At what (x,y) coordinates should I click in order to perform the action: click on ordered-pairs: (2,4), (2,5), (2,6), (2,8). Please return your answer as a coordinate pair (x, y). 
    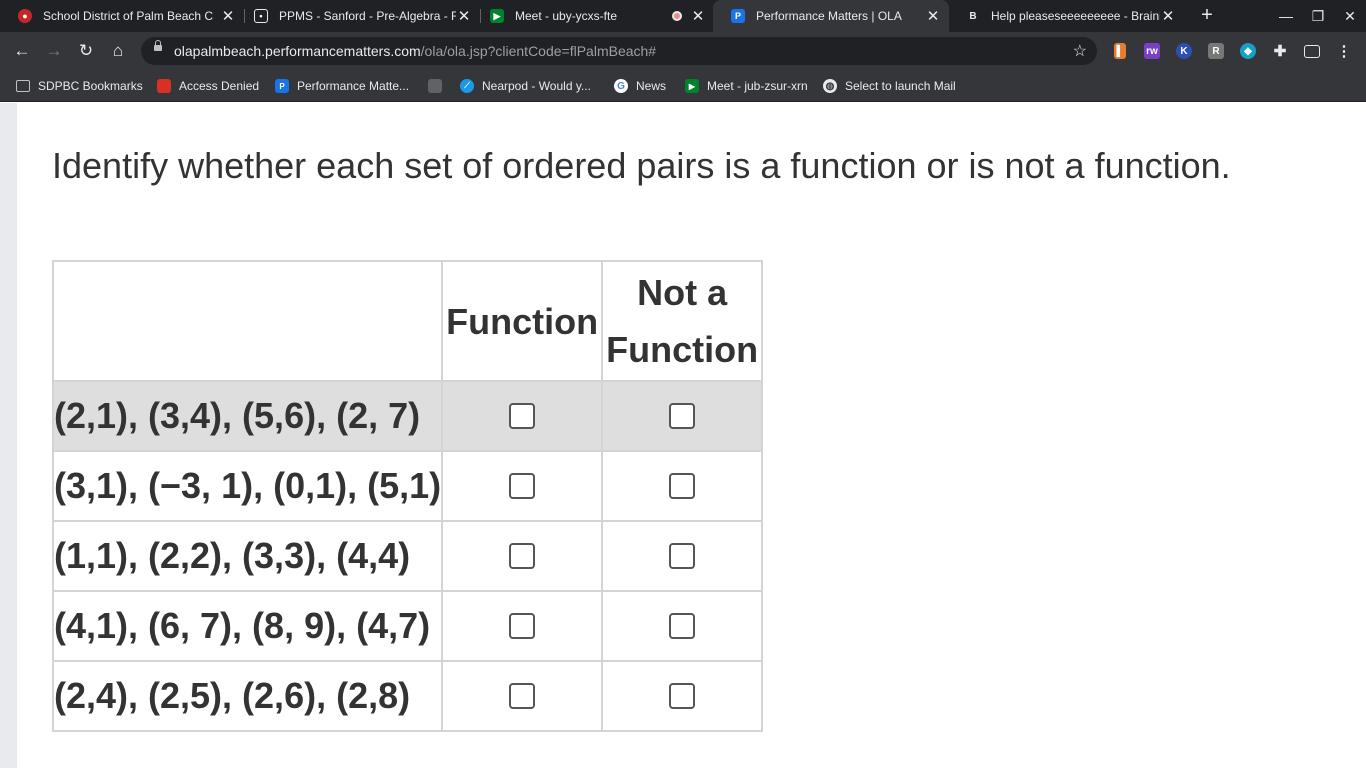
    Looking at the image, I should click on (247, 696).